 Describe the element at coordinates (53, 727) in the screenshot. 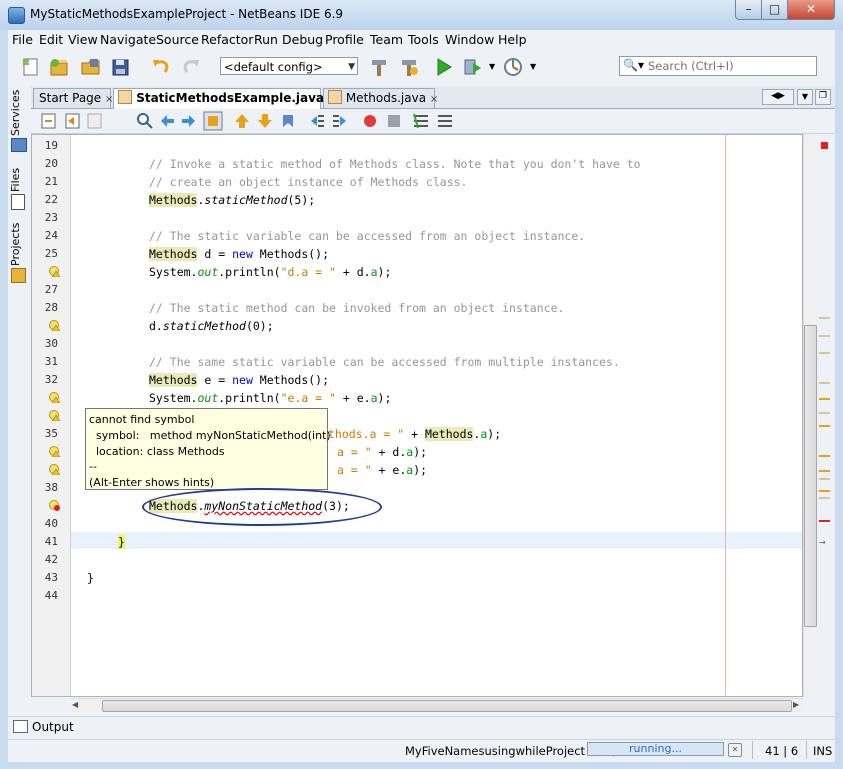

I see `output-tab: Output` at that location.